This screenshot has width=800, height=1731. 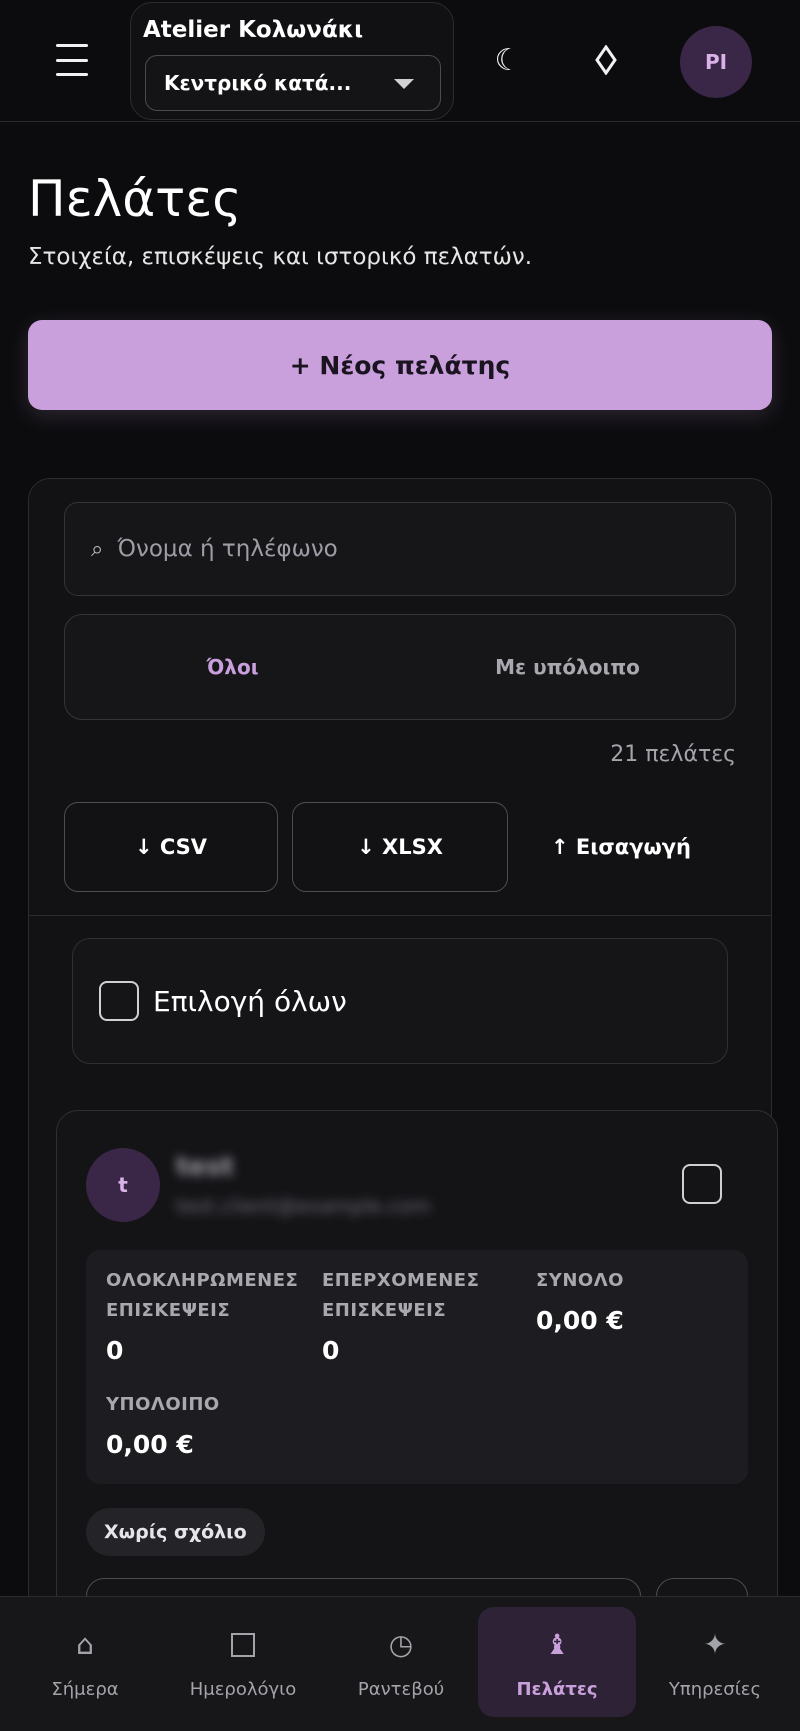 What do you see at coordinates (85, 1644) in the screenshot?
I see `home-icon: ⌂` at bounding box center [85, 1644].